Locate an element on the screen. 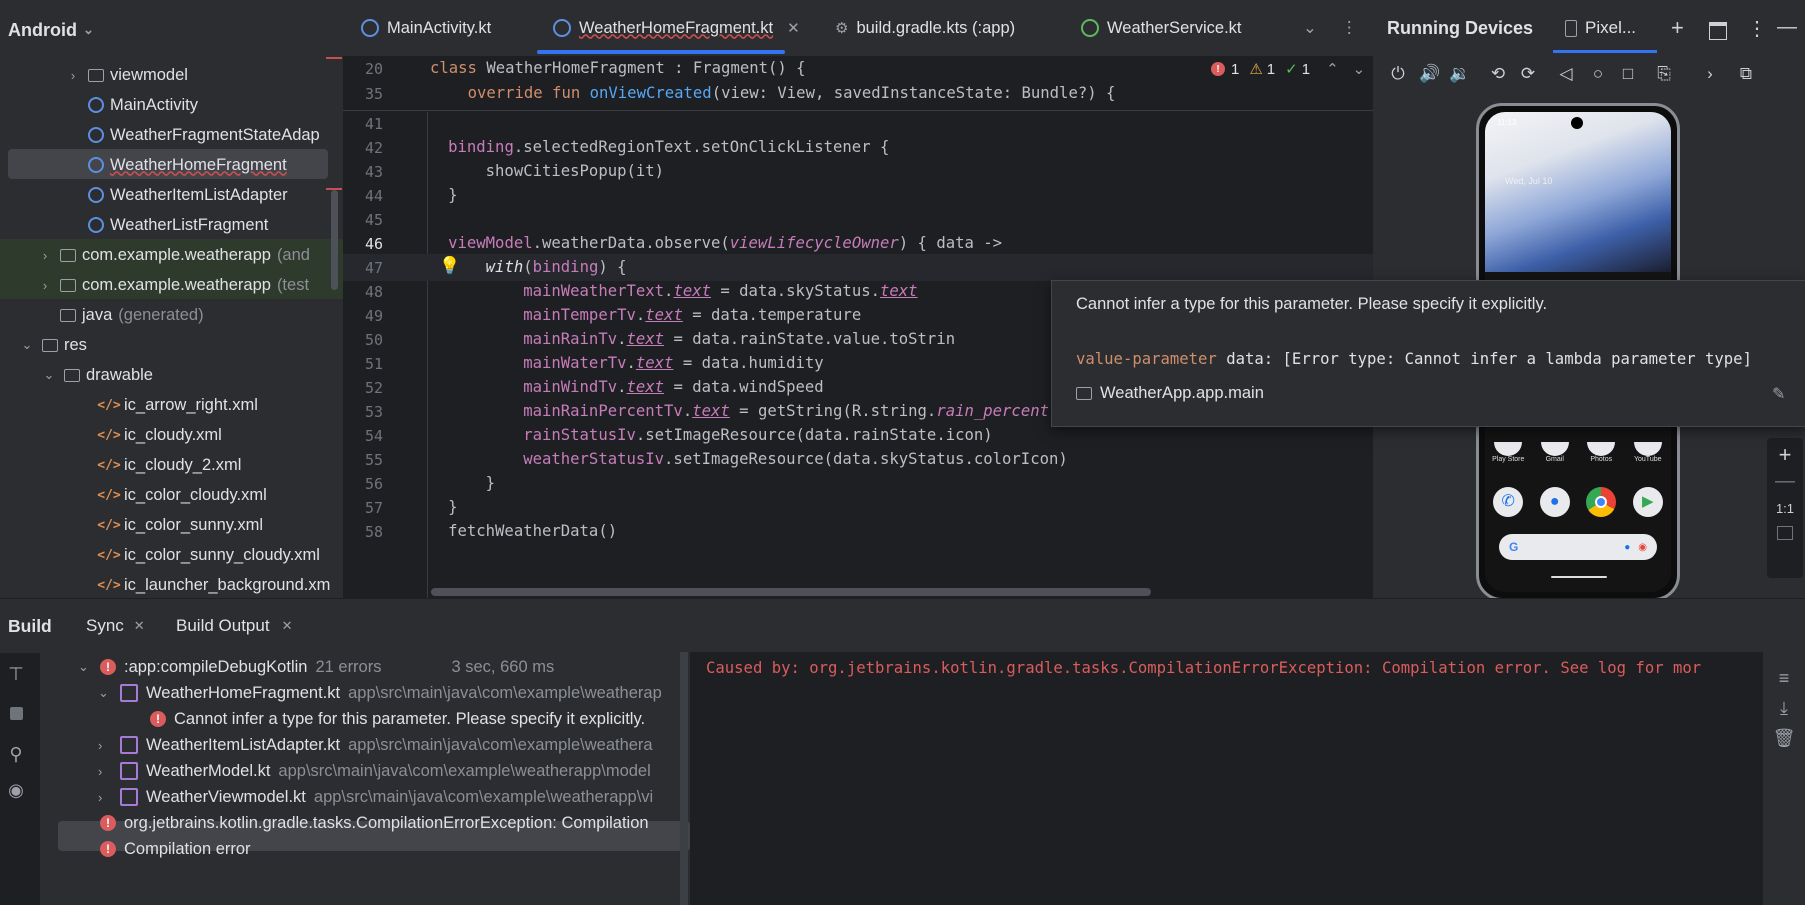  more-vertical-icon: ⋮ is located at coordinates (1757, 28).